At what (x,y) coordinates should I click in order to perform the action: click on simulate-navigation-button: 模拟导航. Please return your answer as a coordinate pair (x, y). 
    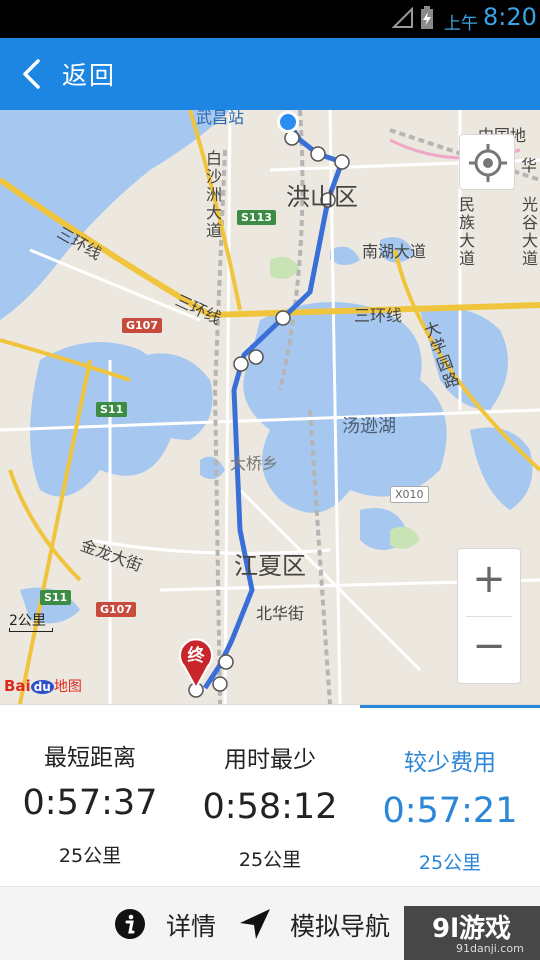
    Looking at the image, I should click on (321, 923).